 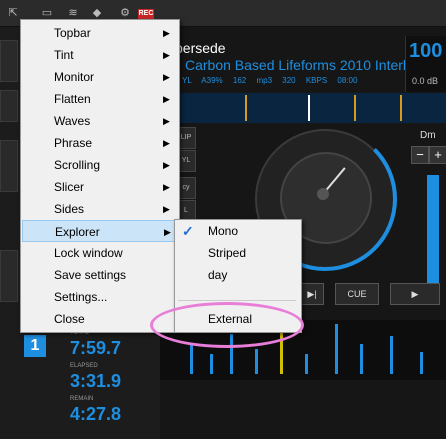 I want to click on menu-item-label: Waves, so click(x=72, y=121).